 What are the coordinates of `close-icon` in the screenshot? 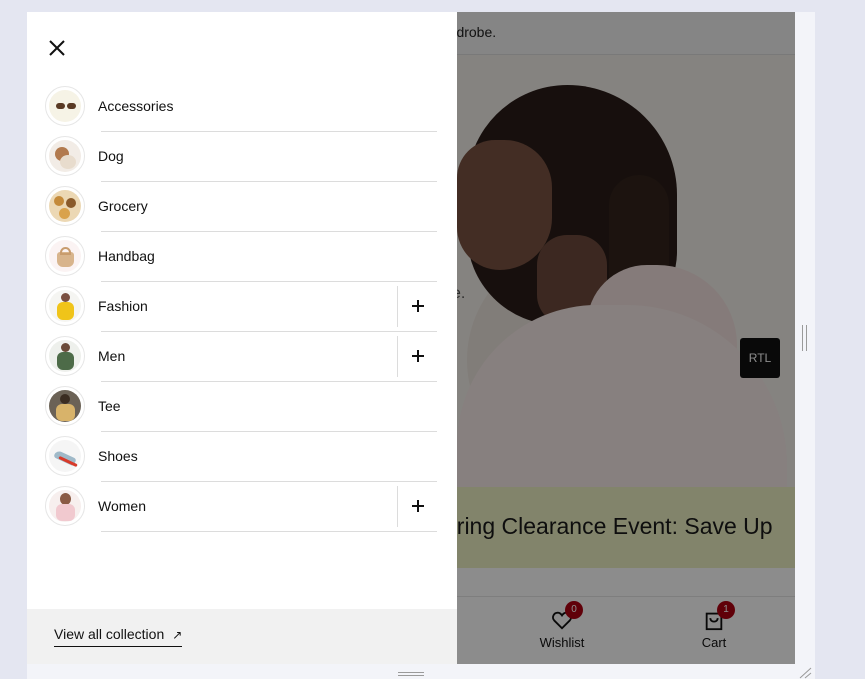 It's located at (57, 48).